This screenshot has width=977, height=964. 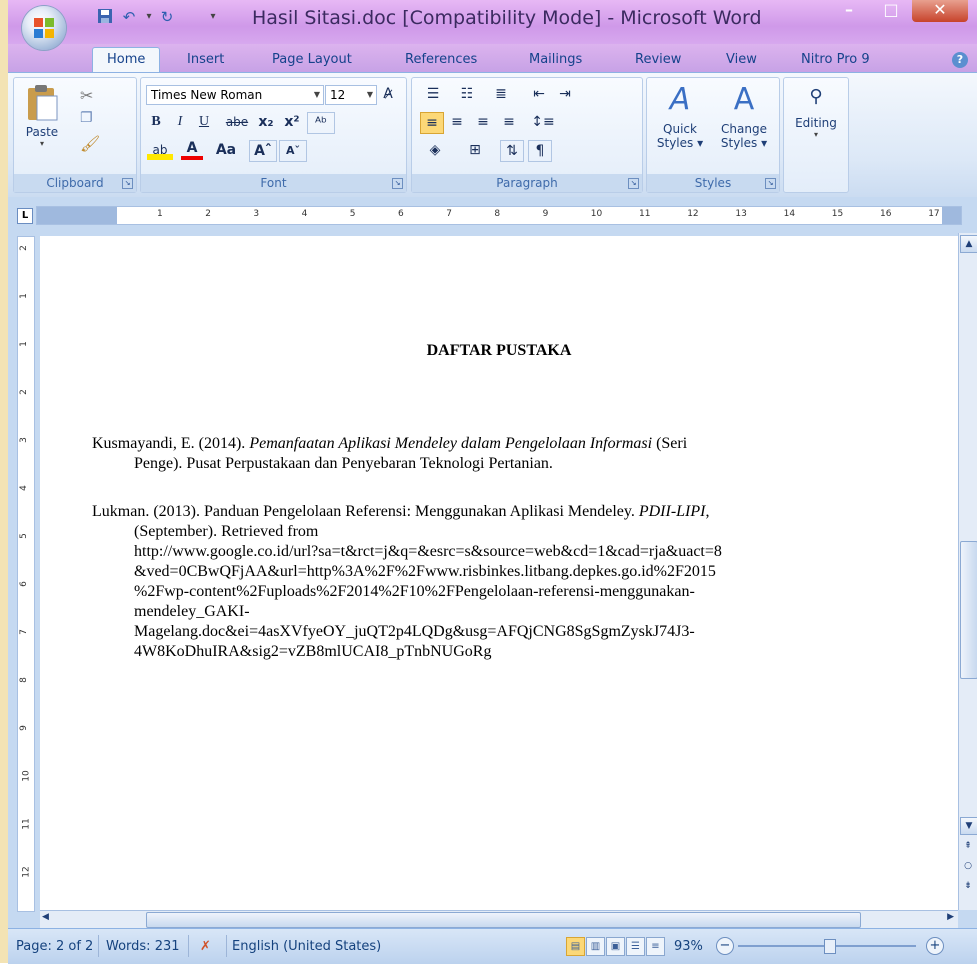 I want to click on italic-button: I, so click(x=180, y=122).